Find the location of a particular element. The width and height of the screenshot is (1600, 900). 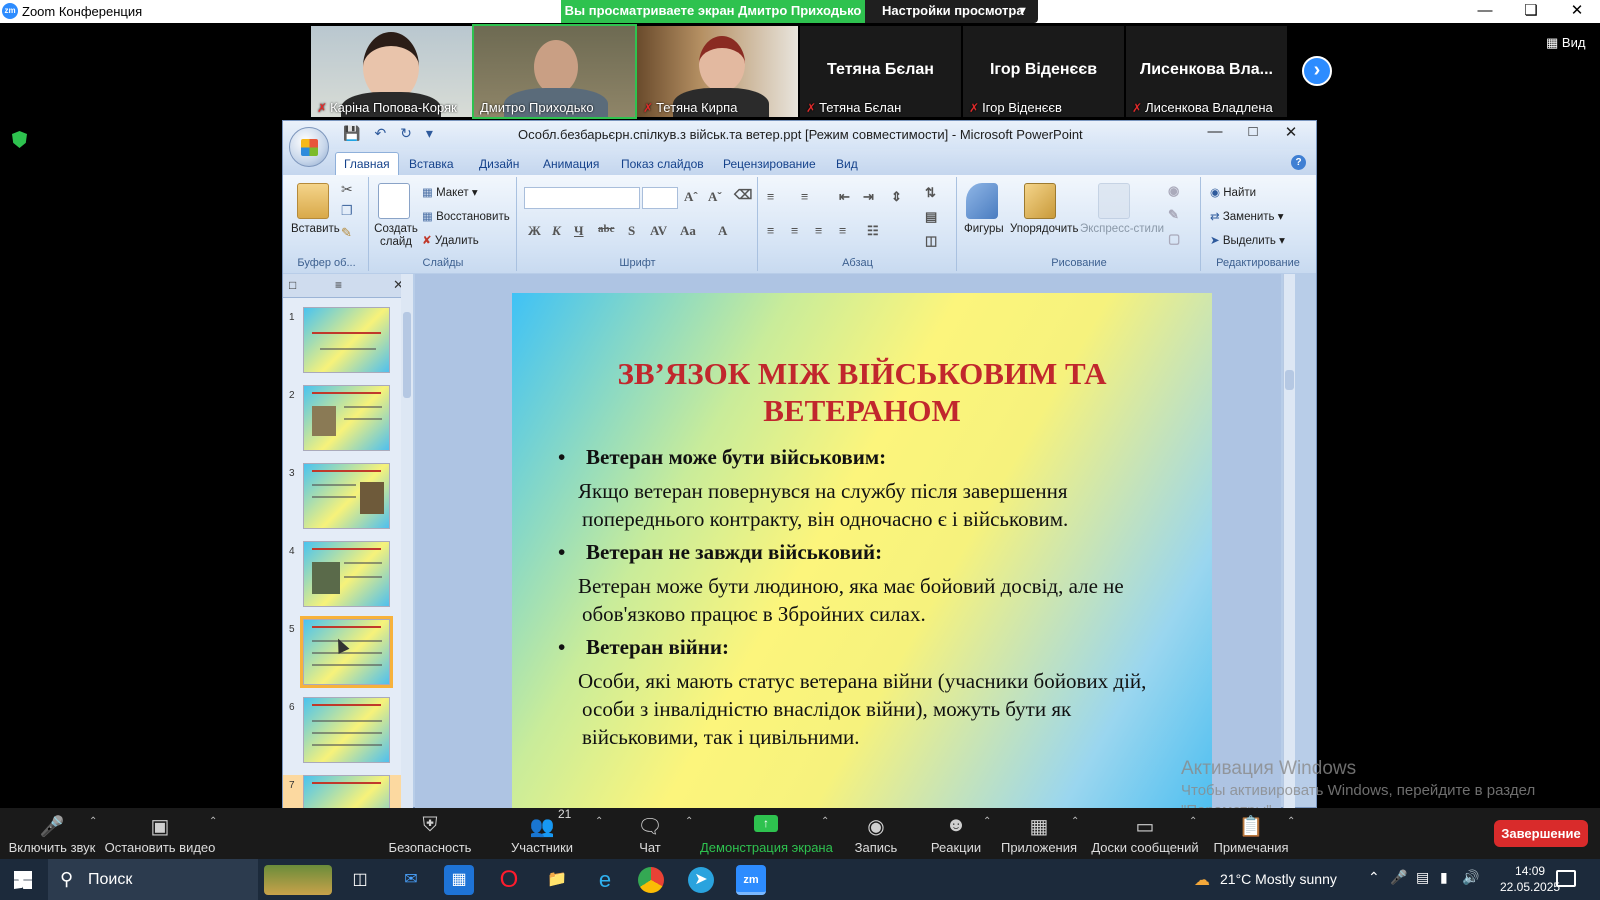

system-clock: 14:09 22.05.2025 is located at coordinates (1530, 879).